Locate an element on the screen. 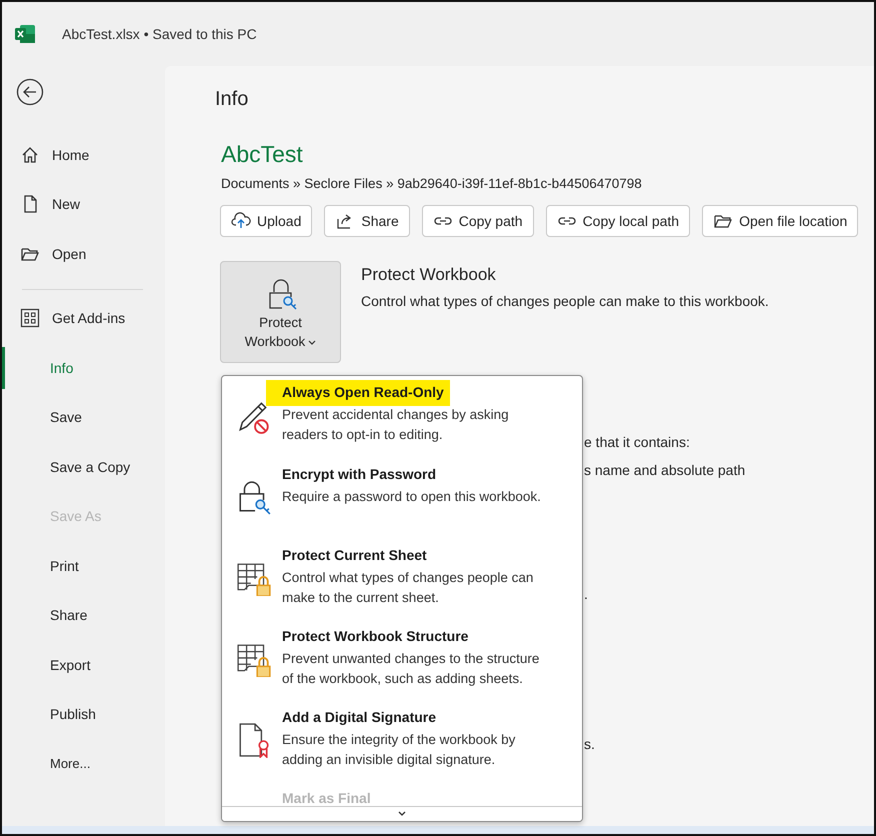 Image resolution: width=876 pixels, height=836 pixels. sidebar-item: Save is located at coordinates (83, 417).